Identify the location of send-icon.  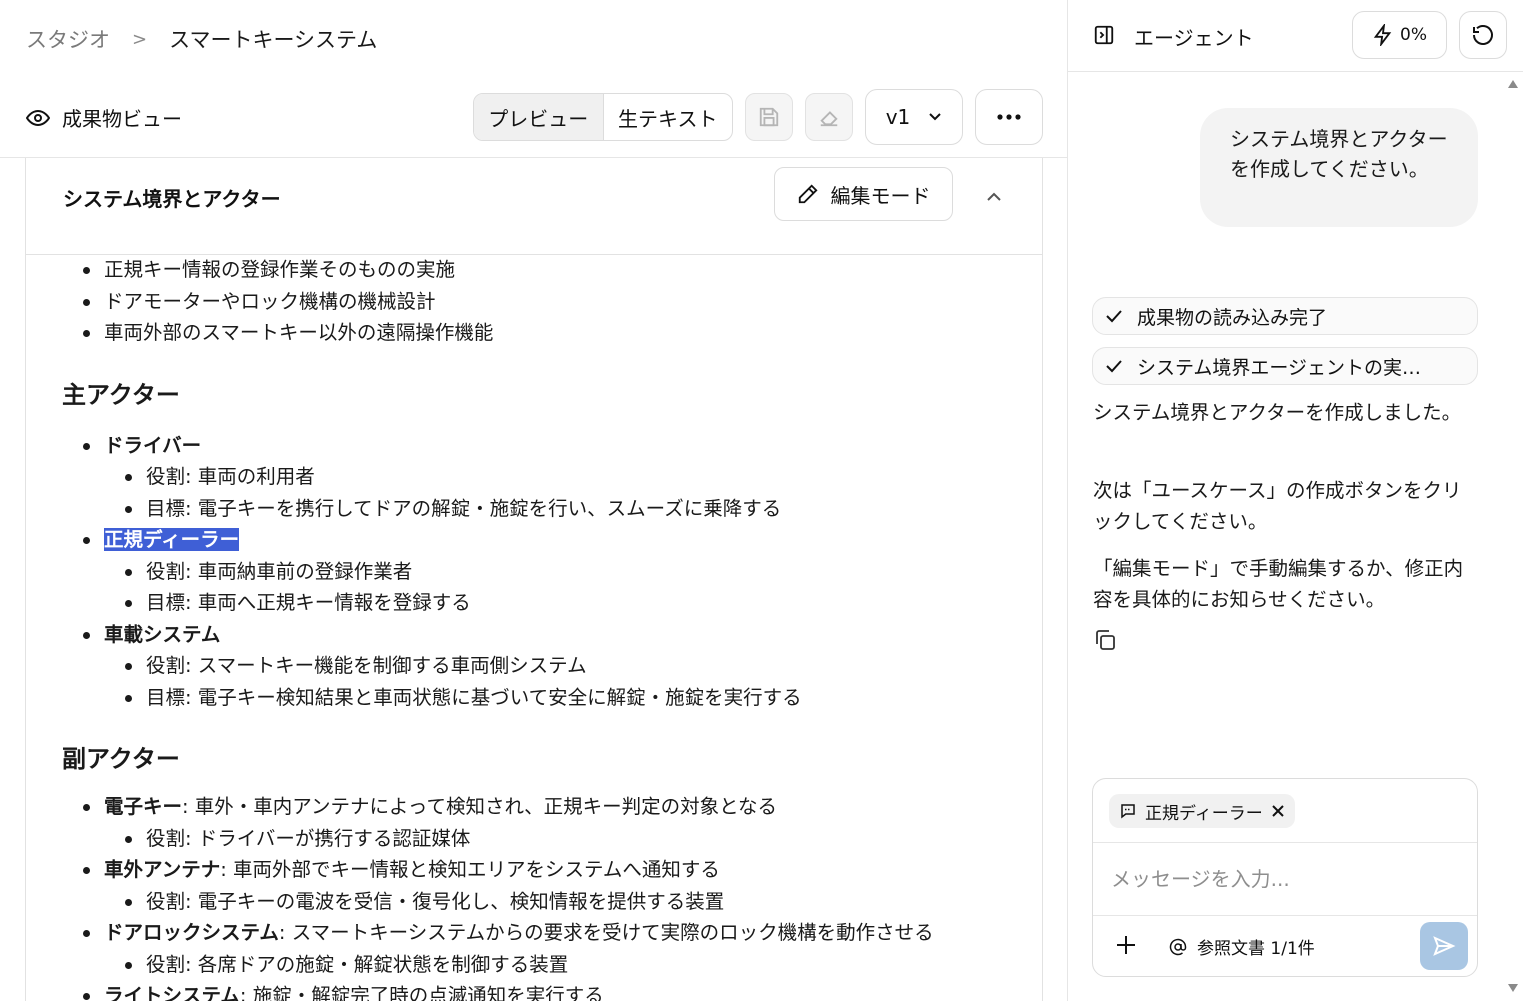
(1444, 946).